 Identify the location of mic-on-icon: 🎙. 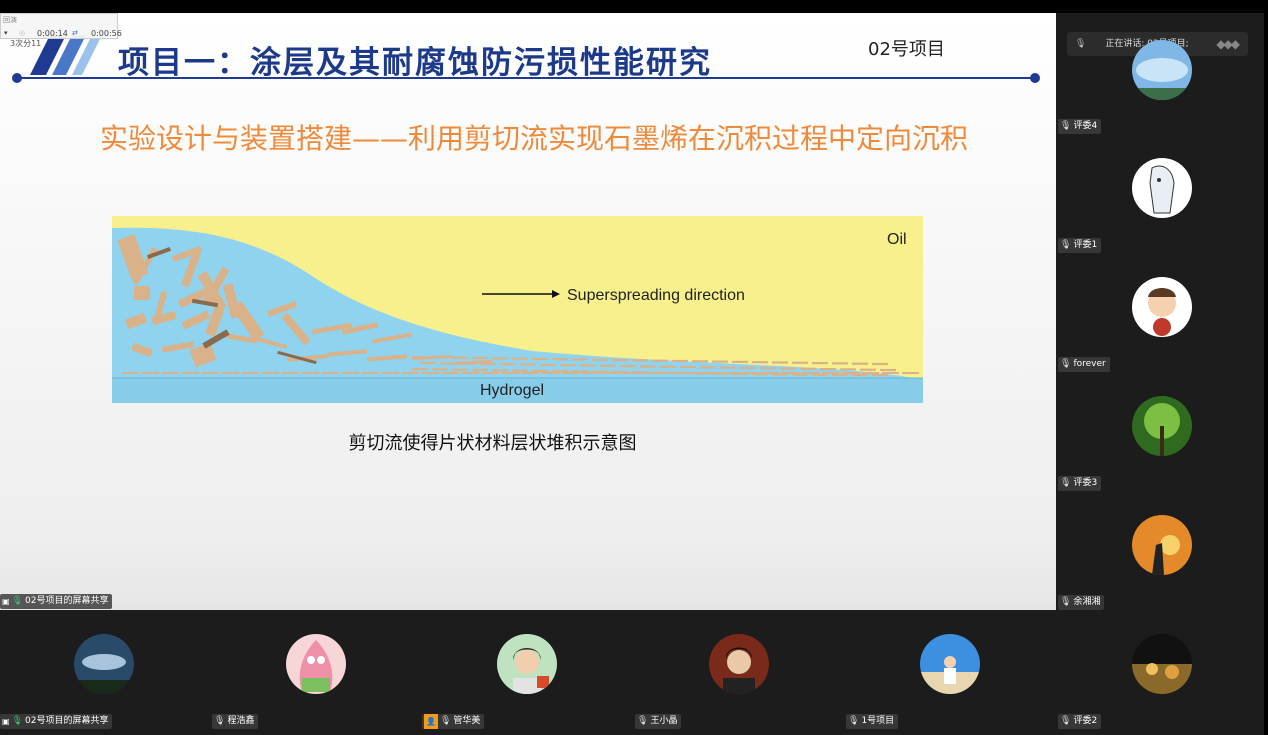
(17, 601).